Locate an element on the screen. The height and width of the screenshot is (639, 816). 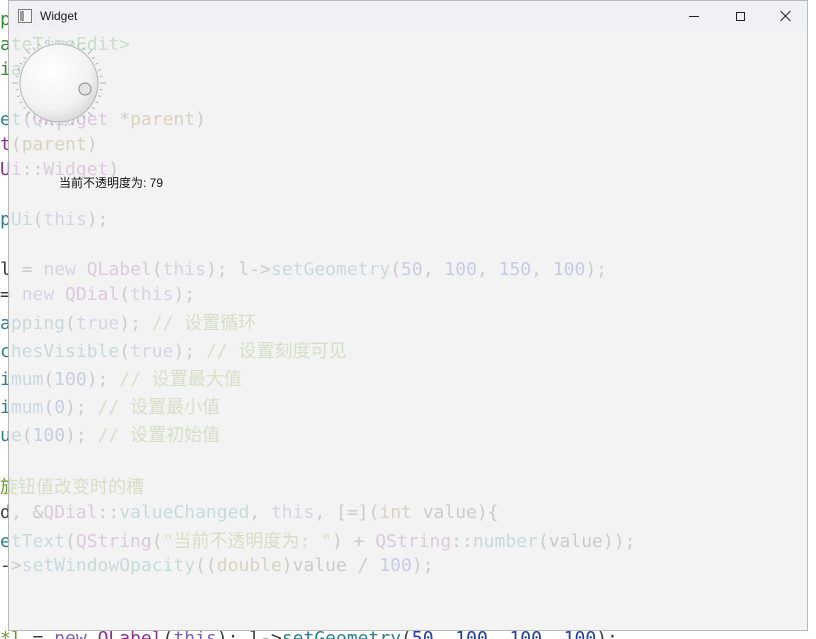
opacity-label: 当前不透明度为: 79 is located at coordinates (111, 183).